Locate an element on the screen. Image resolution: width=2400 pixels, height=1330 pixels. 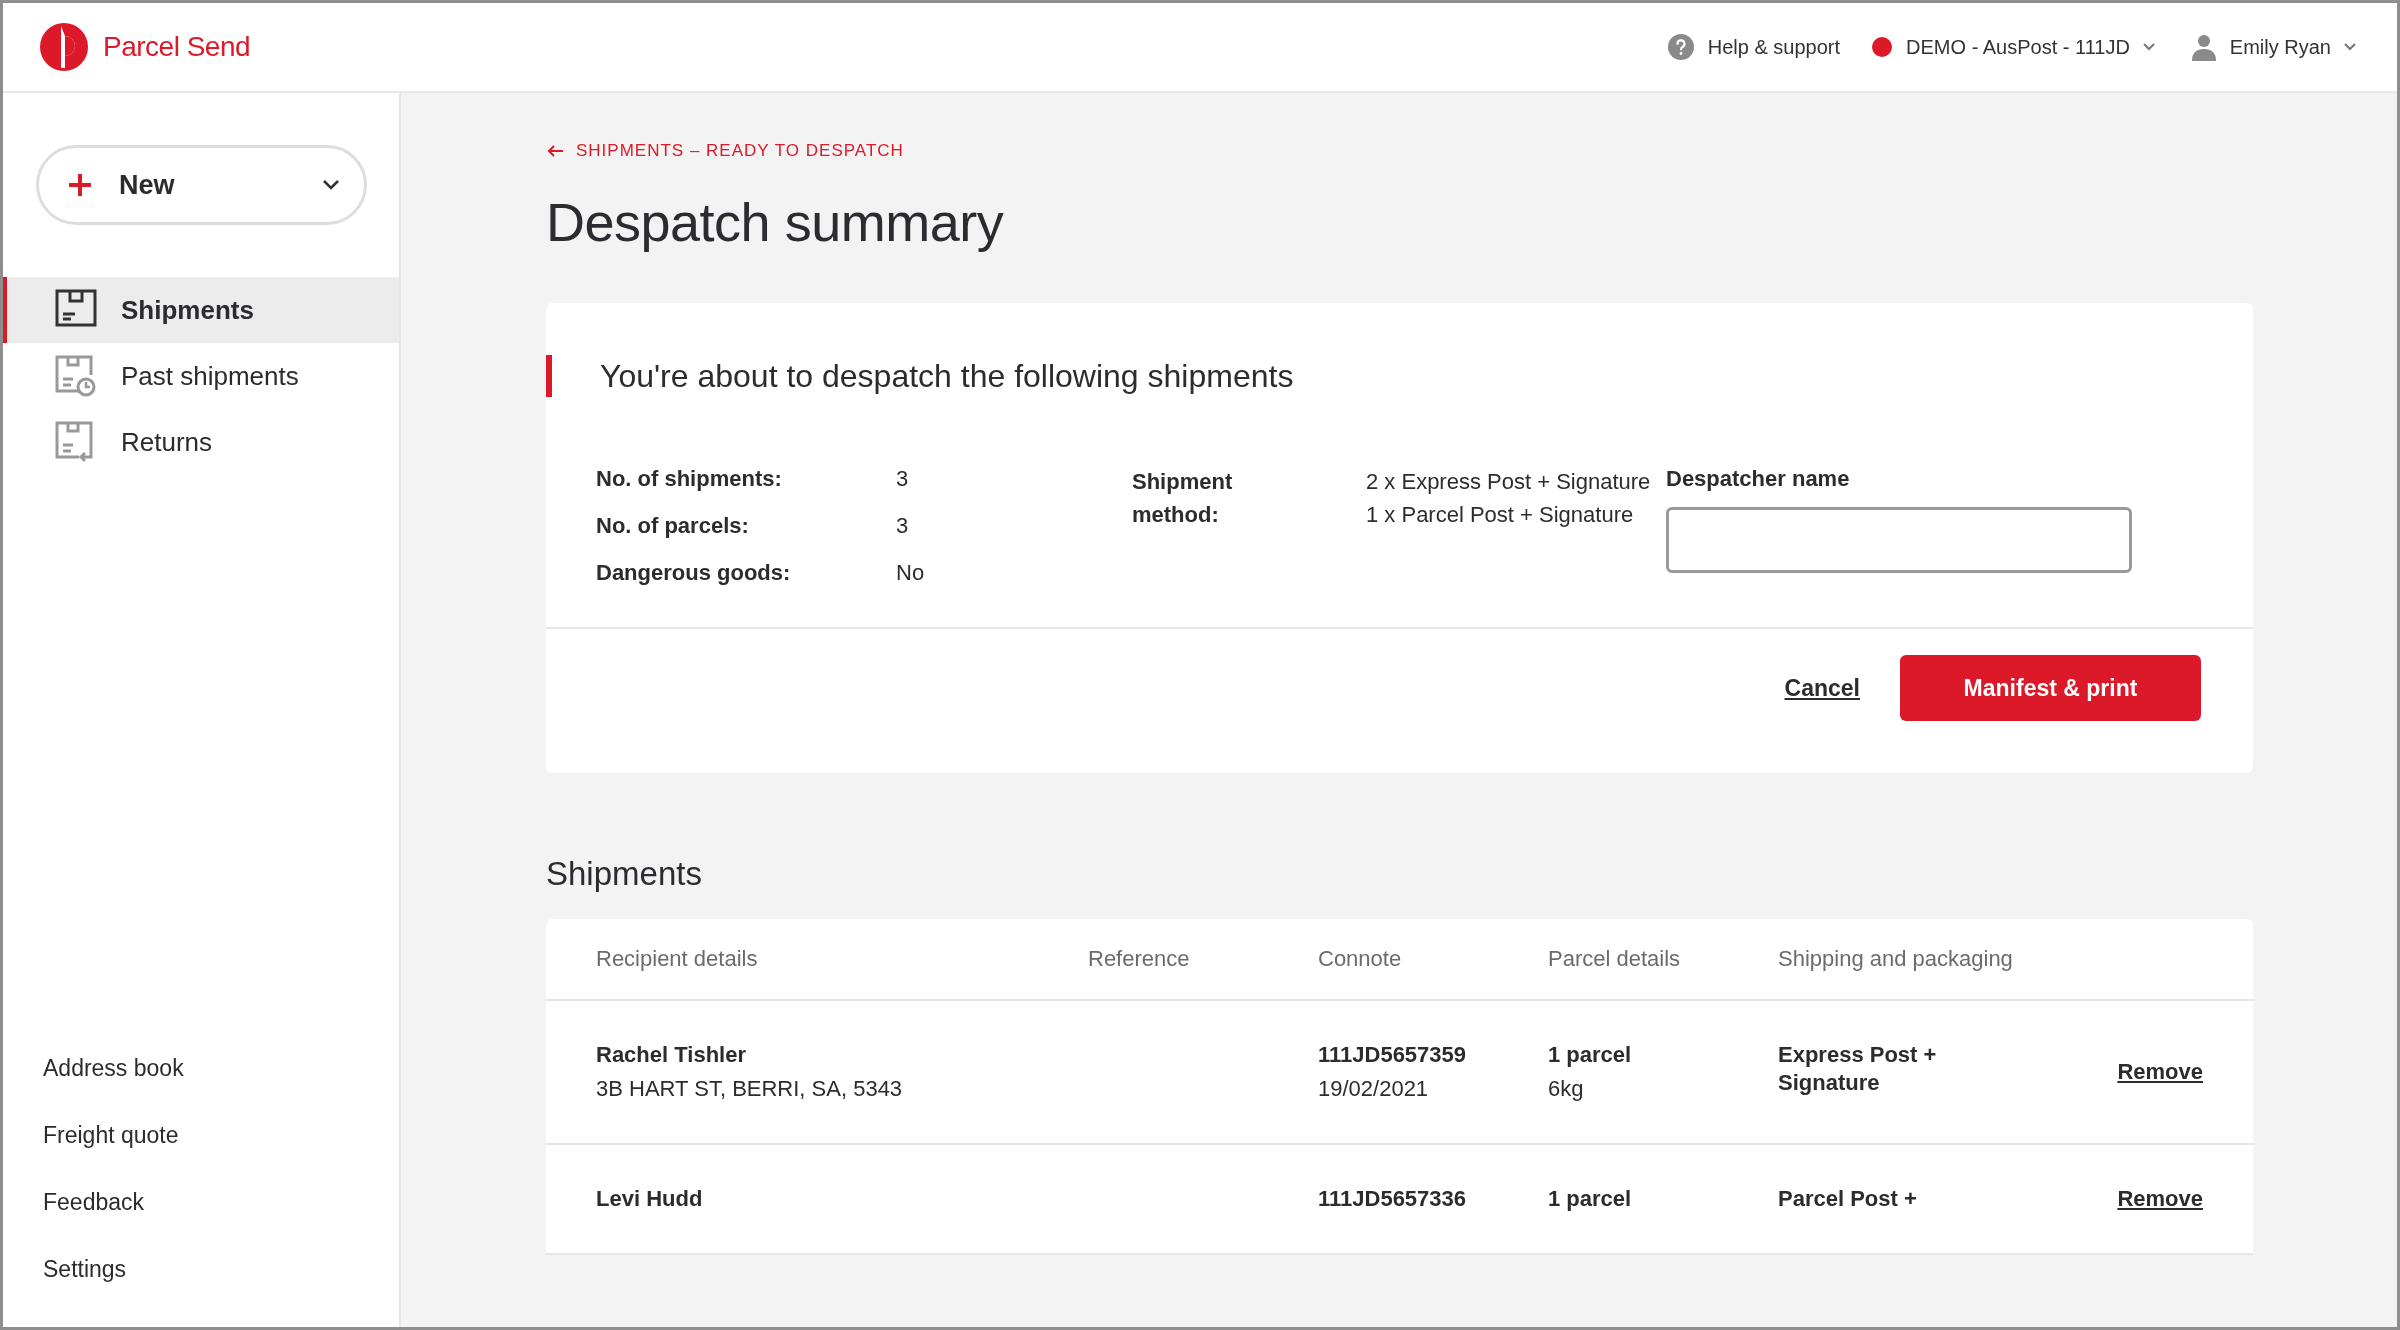
method-label: Shipment method: is located at coordinates (1183, 498).